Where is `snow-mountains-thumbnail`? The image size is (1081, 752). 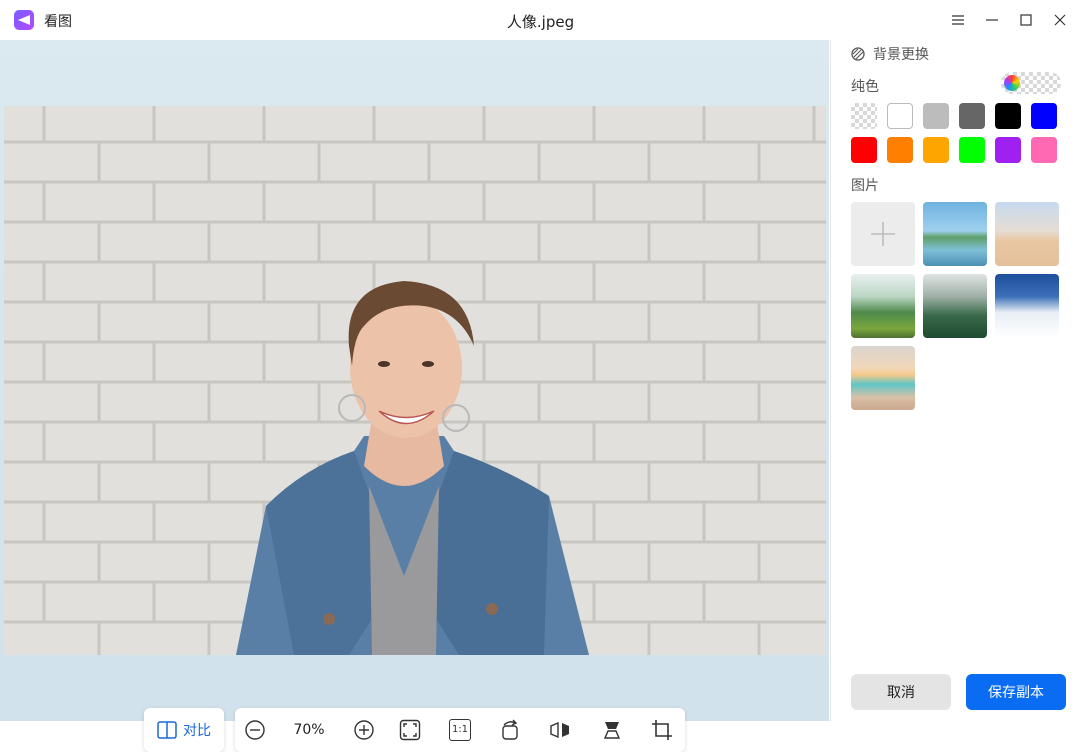
snow-mountains-thumbnail is located at coordinates (1027, 306).